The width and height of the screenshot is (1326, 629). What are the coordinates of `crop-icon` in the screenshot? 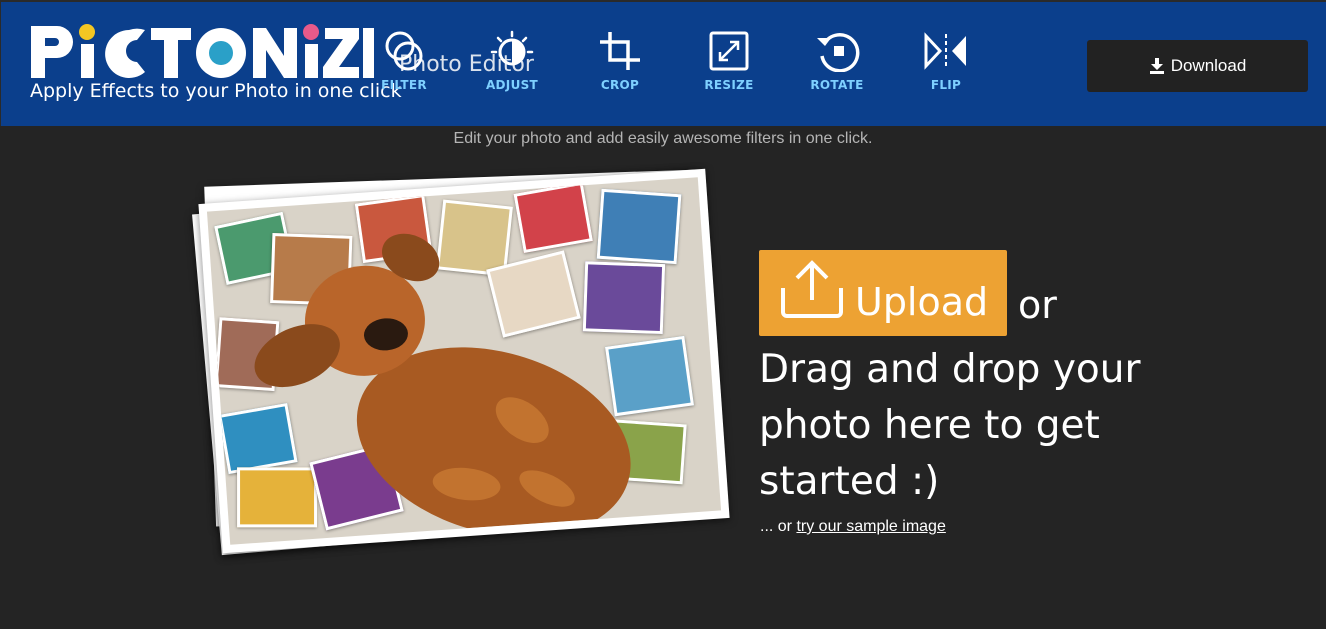 It's located at (620, 51).